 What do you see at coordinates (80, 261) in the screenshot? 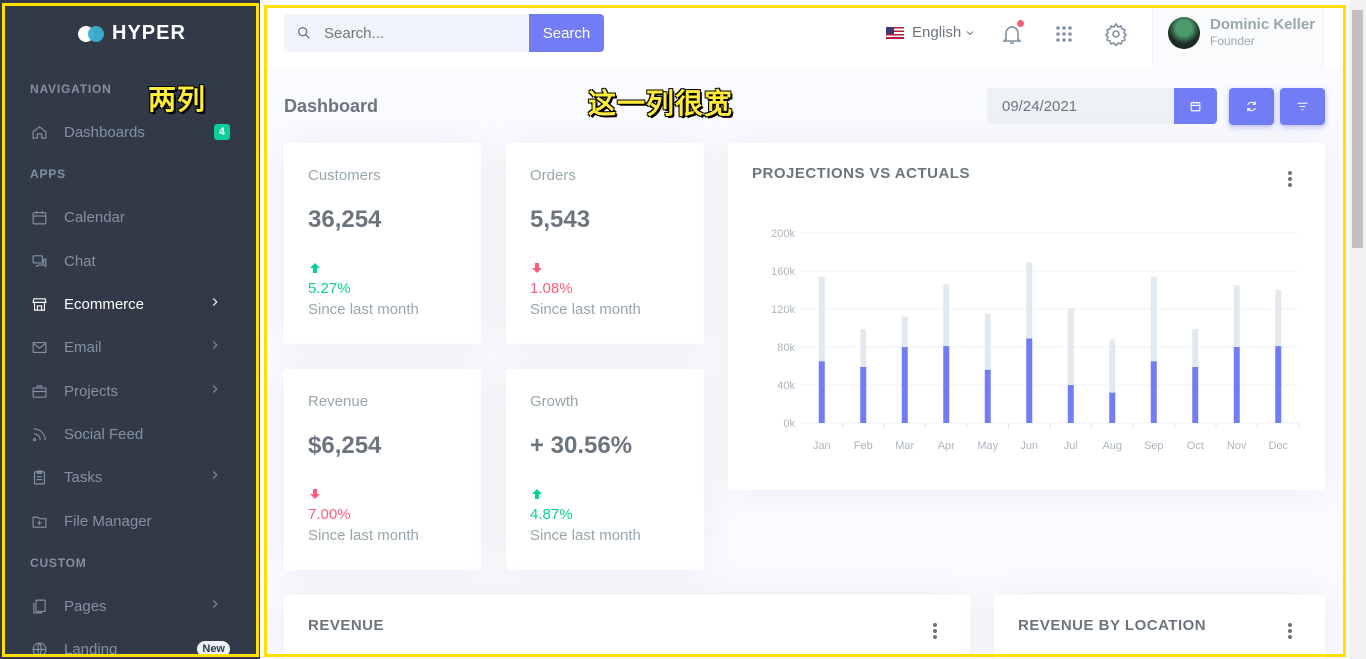
I see `sidebar-item-label: Chat` at bounding box center [80, 261].